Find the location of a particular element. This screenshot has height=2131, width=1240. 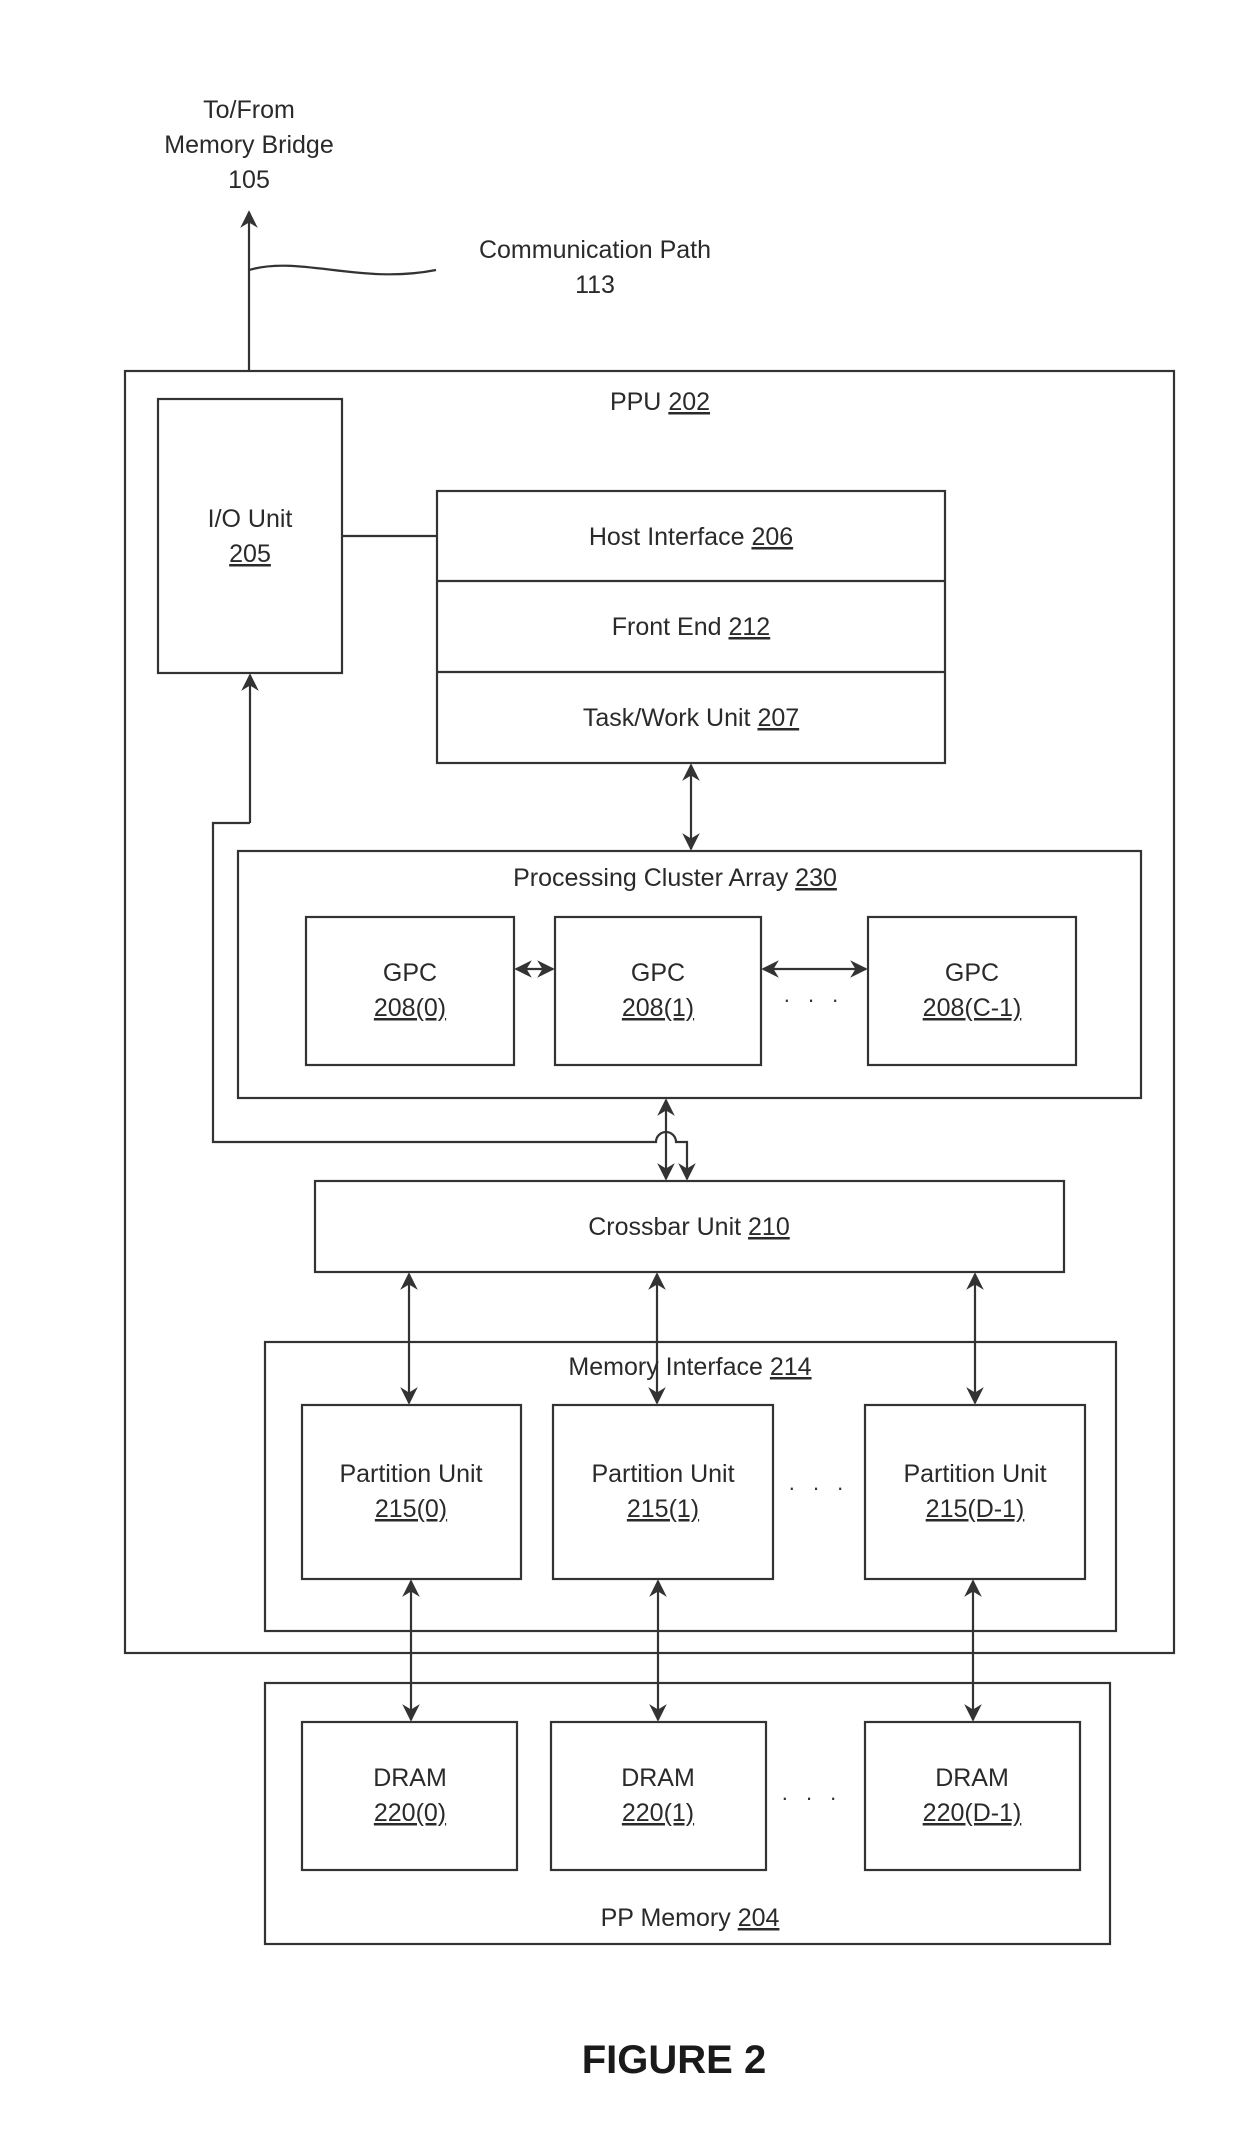

gpc-ref: 208(1) is located at coordinates (658, 1008).